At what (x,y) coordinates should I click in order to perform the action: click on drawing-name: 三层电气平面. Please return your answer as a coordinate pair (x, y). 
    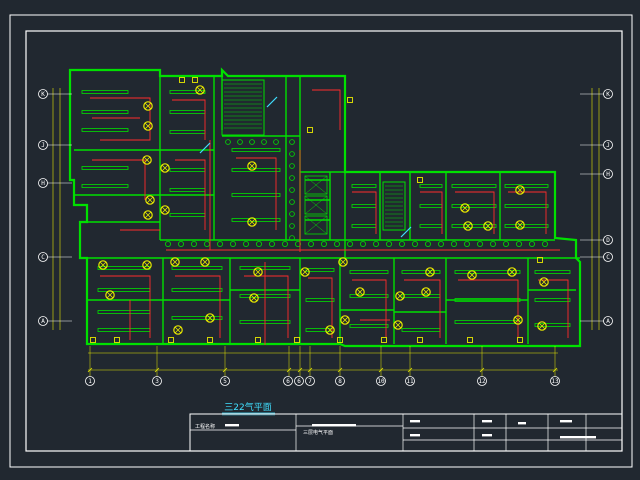
    Looking at the image, I should click on (318, 432).